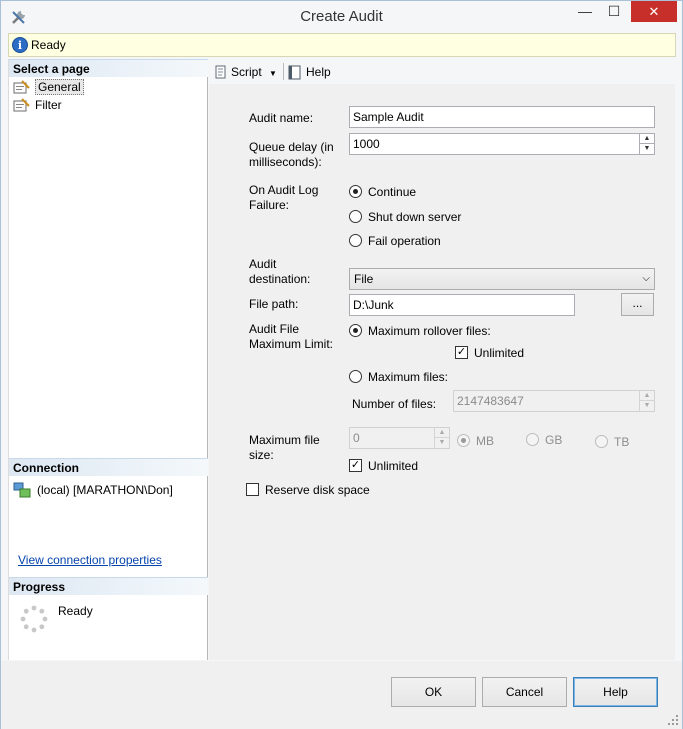  What do you see at coordinates (318, 72) in the screenshot?
I see `help-label: Help` at bounding box center [318, 72].